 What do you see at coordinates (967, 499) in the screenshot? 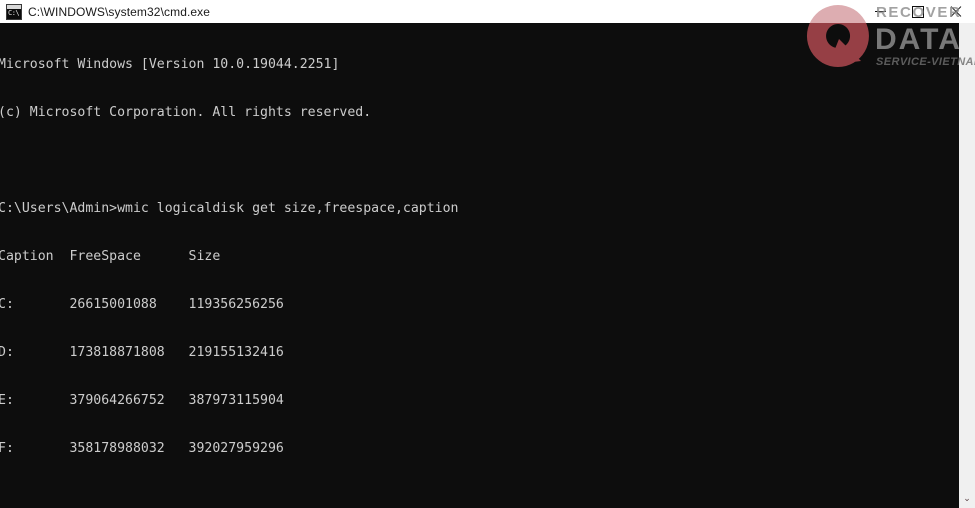
I see `chevron-down-icon: ⌄` at bounding box center [967, 499].